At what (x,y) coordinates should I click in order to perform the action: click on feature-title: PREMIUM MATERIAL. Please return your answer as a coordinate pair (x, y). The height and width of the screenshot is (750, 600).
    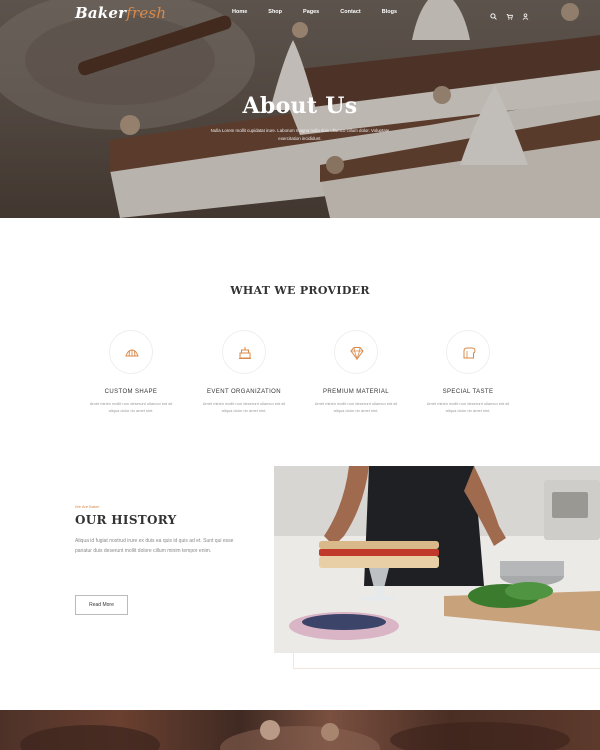
    Looking at the image, I should click on (356, 392).